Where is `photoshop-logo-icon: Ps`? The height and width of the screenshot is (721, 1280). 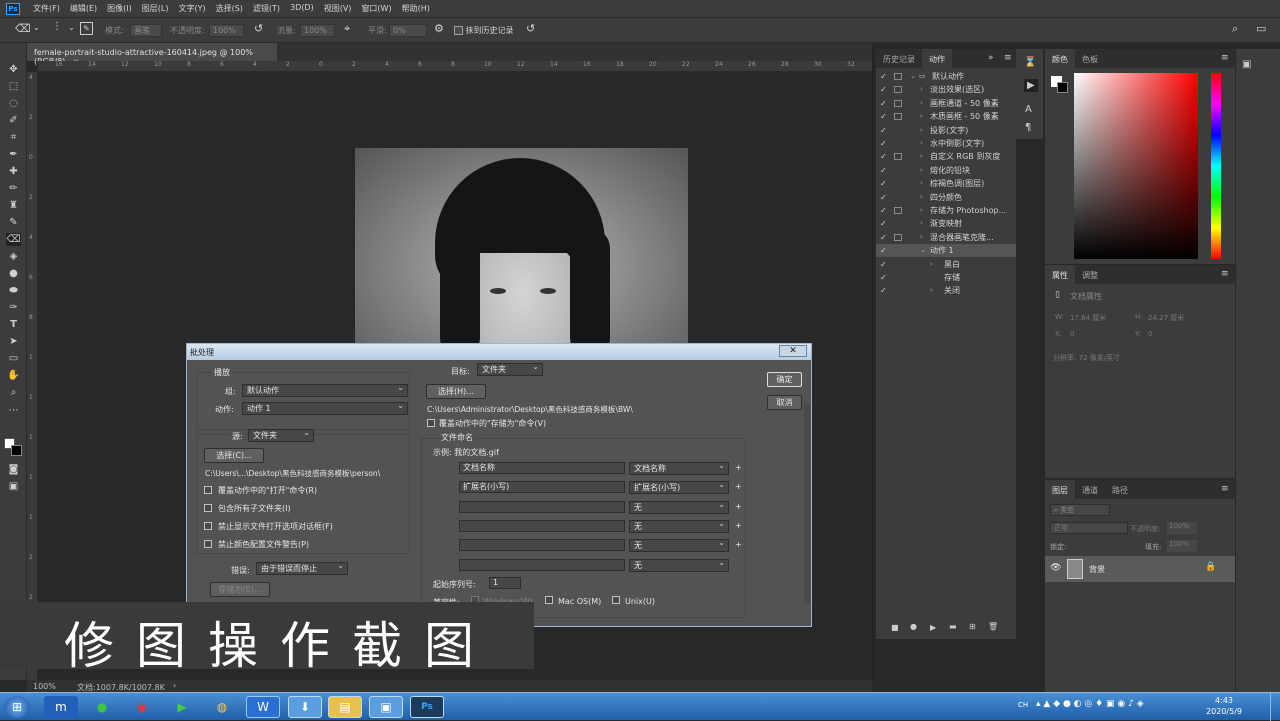
photoshop-logo-icon: Ps is located at coordinates (13, 8).